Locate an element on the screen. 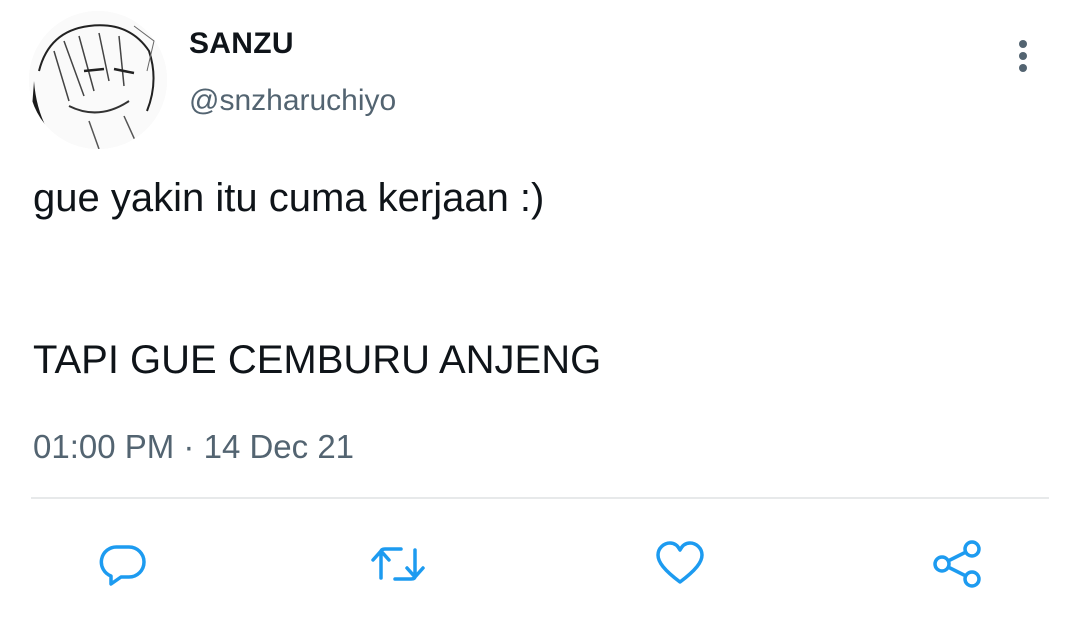 The width and height of the screenshot is (1080, 620). tweet-timestamp: 01:00 PM · 14 Dec 21 is located at coordinates (193, 447).